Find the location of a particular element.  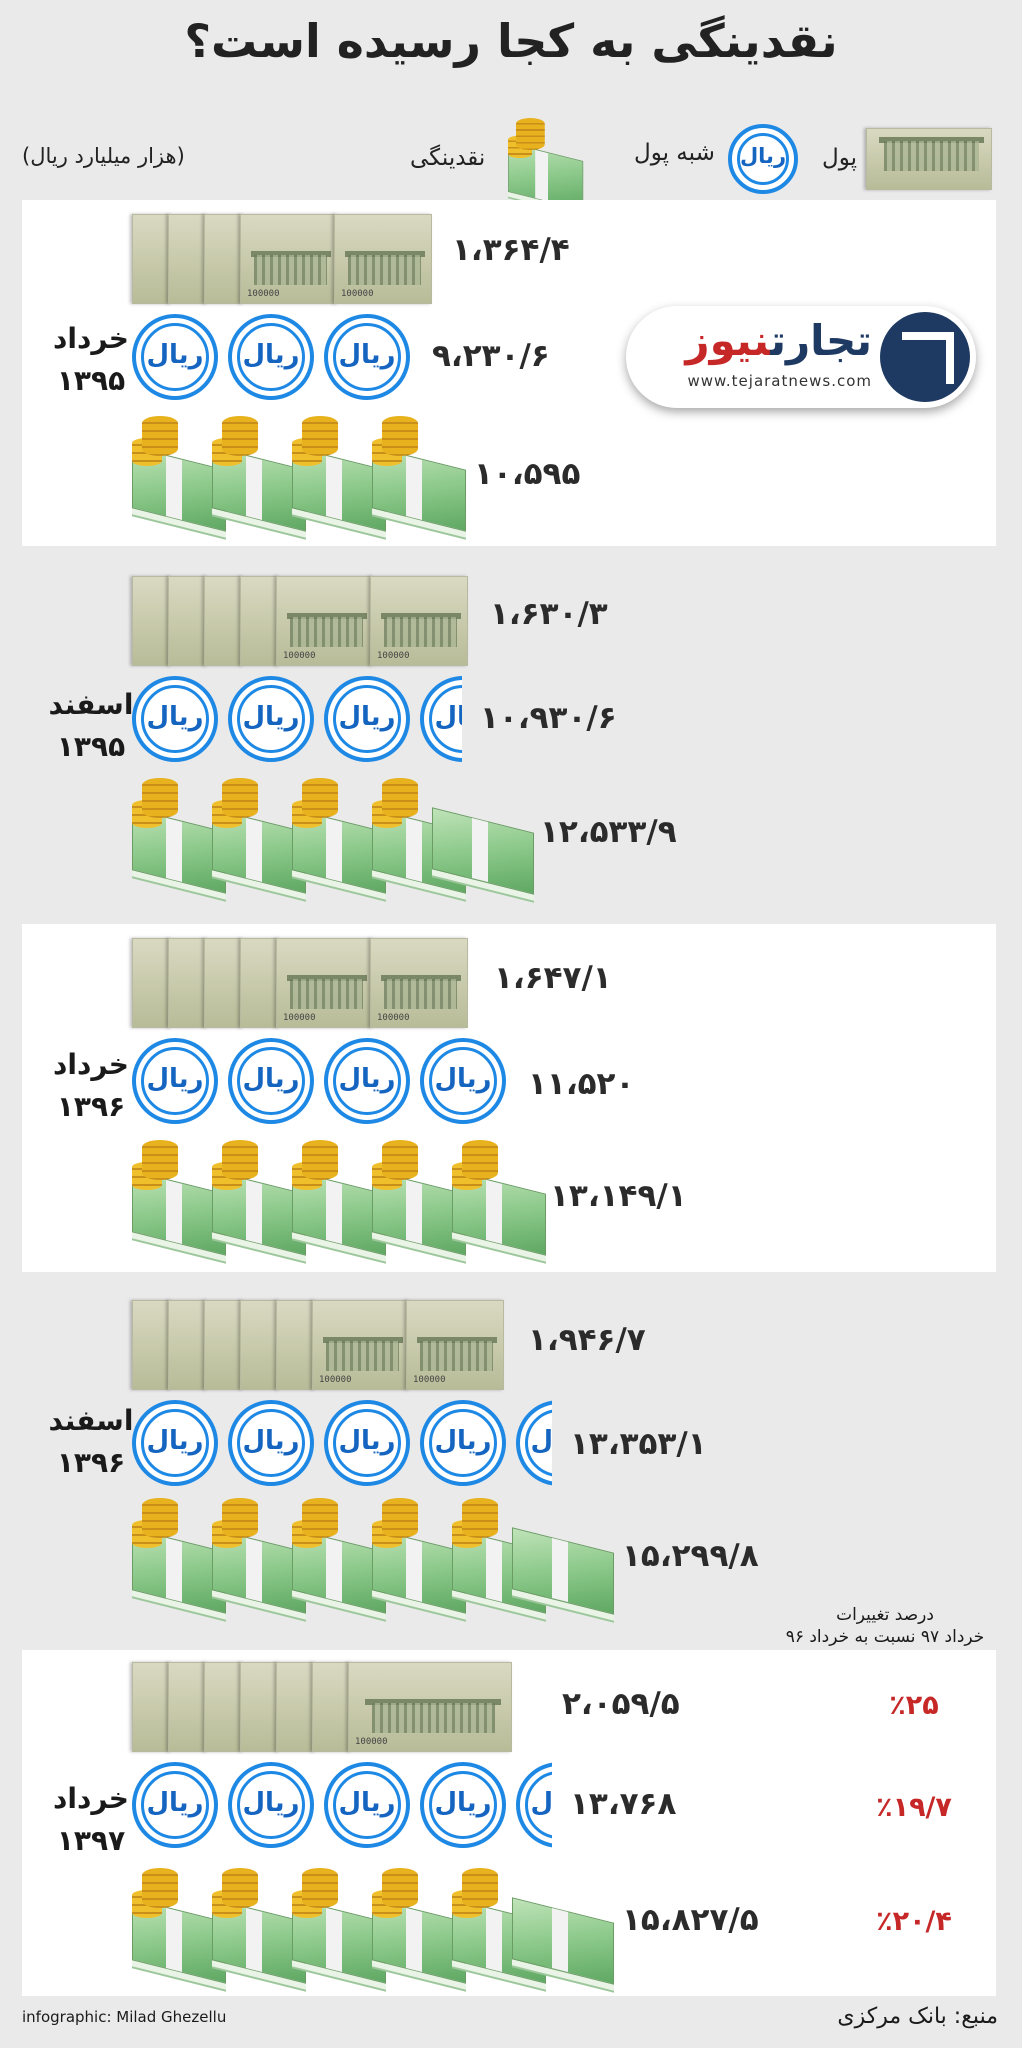

quasi-money-row: ریال ریال ریال ریال is located at coordinates (297, 724).